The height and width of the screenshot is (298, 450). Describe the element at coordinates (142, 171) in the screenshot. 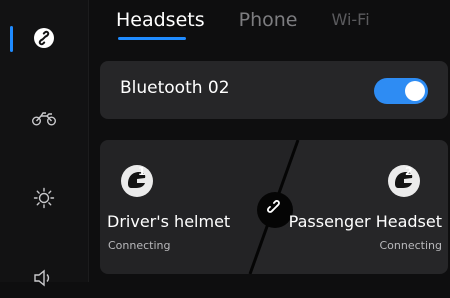

I see `driver-badge: 1` at that location.